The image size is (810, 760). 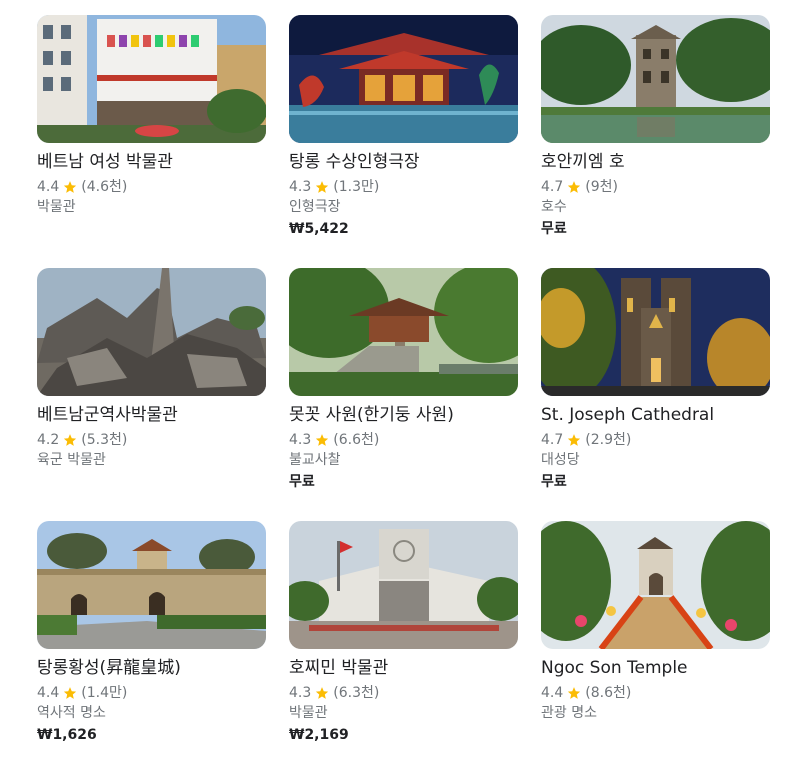 I want to click on review-count: (2.9천), so click(x=608, y=440).